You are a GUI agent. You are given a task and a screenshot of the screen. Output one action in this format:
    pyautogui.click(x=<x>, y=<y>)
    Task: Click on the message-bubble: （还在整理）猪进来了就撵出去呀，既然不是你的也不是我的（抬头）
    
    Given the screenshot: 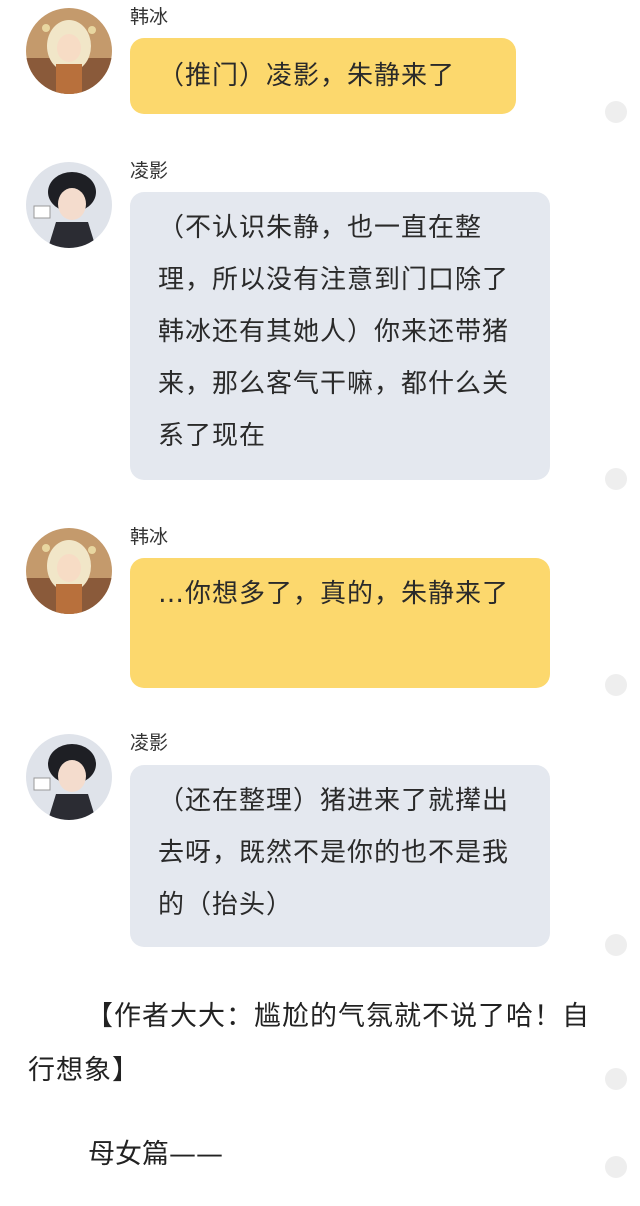 What is the action you would take?
    pyautogui.click(x=340, y=856)
    